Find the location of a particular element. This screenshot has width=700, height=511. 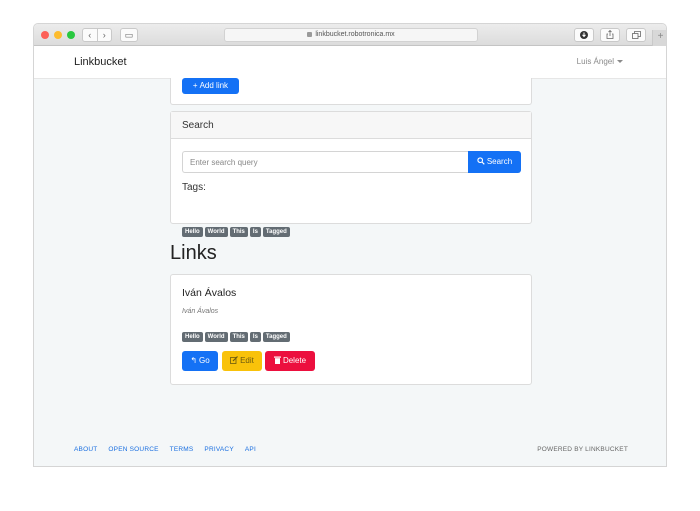

add-link-label: Add link is located at coordinates (214, 85).